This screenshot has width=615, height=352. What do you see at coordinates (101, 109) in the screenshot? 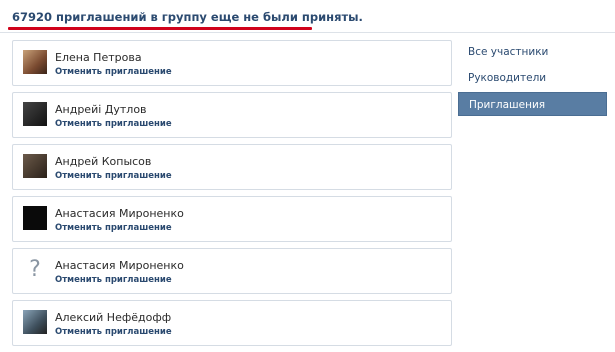
I see `invitee-name: Андрейі Дутлов` at bounding box center [101, 109].